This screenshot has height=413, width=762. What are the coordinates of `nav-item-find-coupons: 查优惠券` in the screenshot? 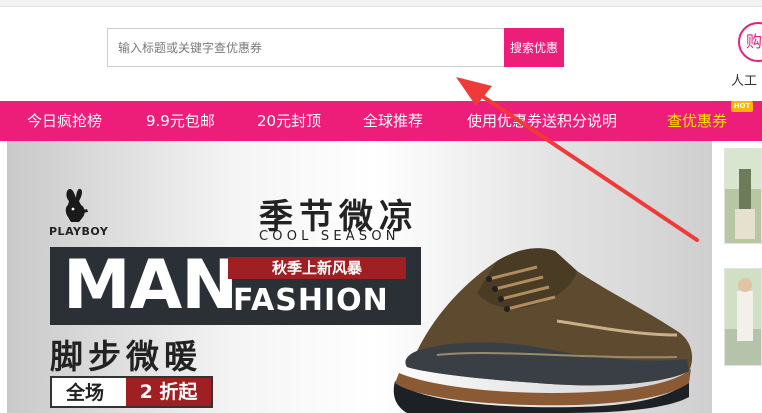 It's located at (697, 121).